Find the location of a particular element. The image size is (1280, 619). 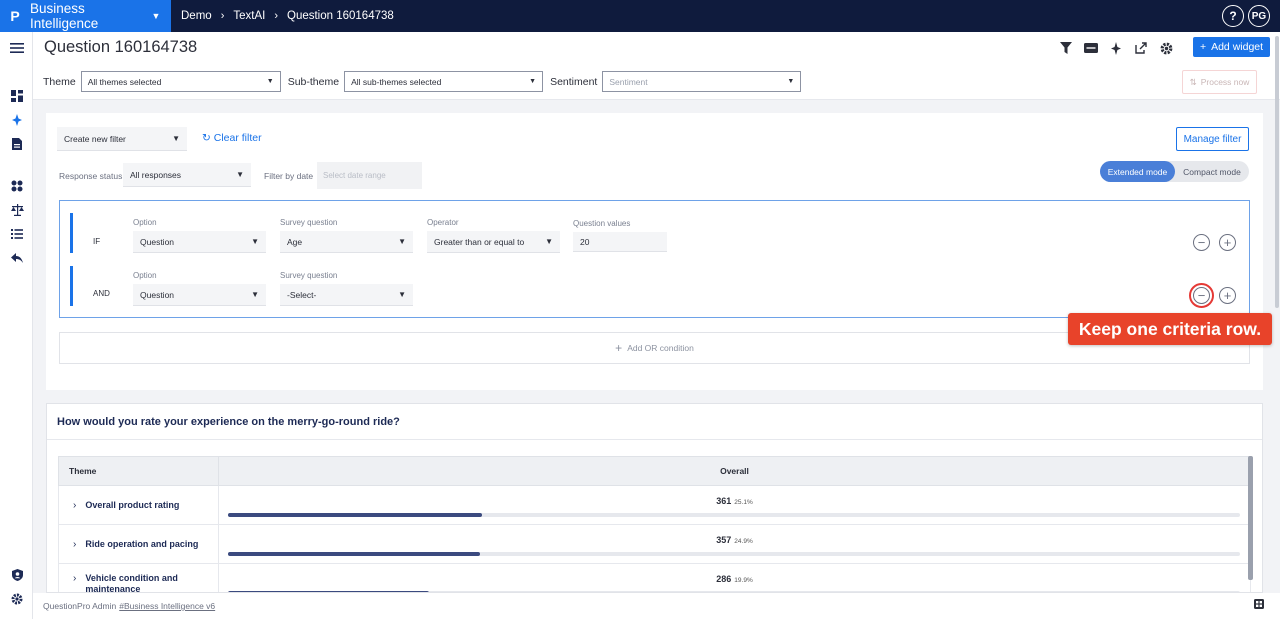

theme-count: 357 is located at coordinates (724, 540).